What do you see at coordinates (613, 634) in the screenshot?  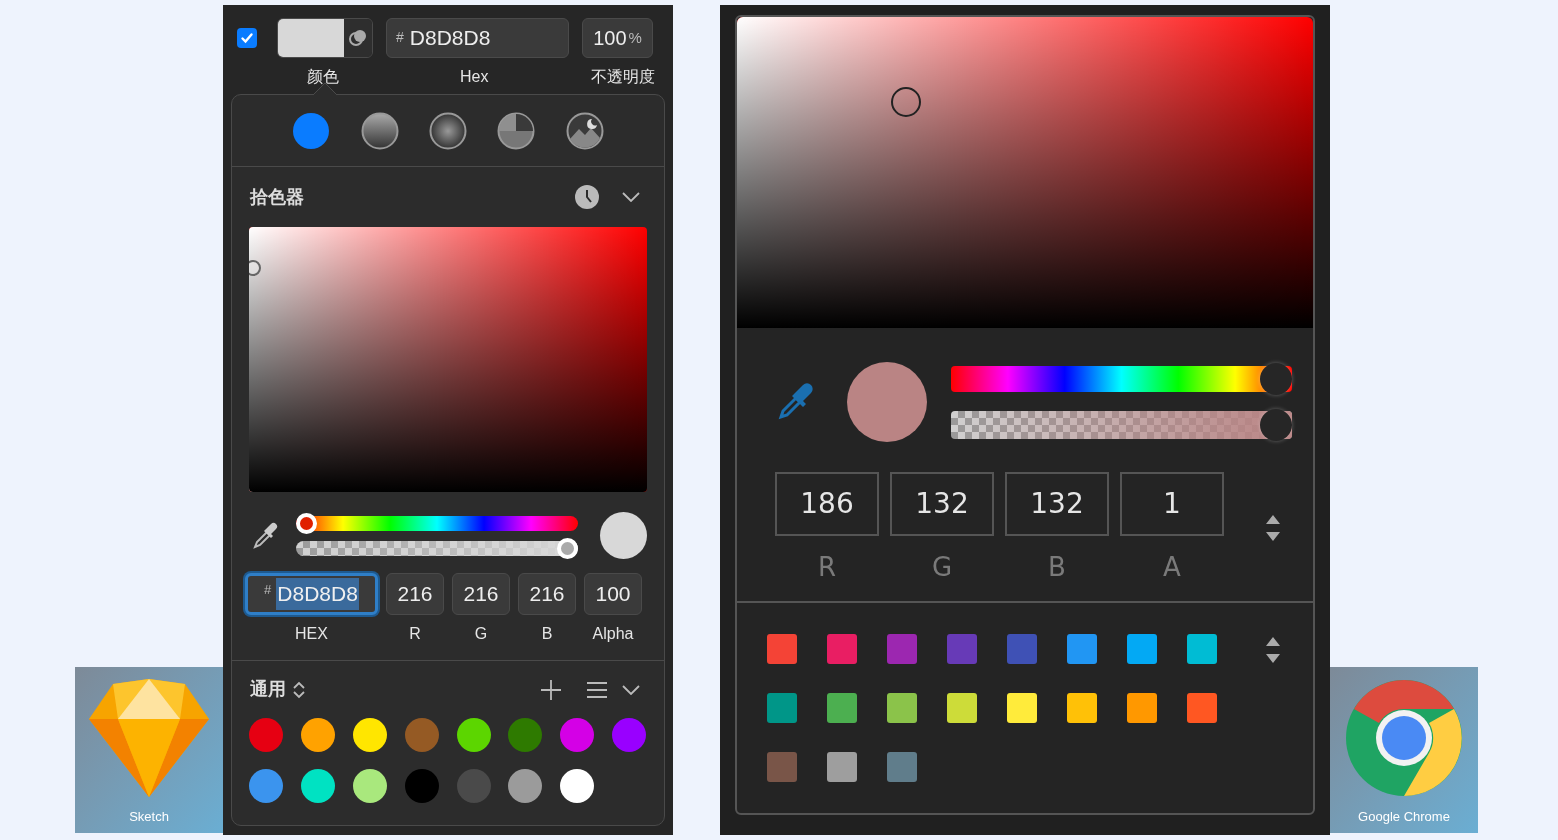 I see `field-label: Alpha` at bounding box center [613, 634].